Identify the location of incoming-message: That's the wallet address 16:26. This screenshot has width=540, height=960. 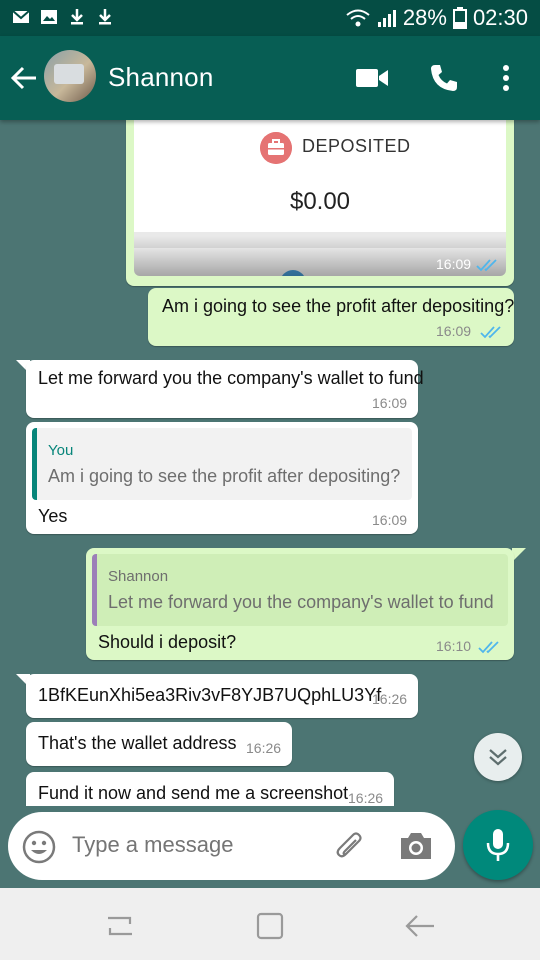
(159, 744).